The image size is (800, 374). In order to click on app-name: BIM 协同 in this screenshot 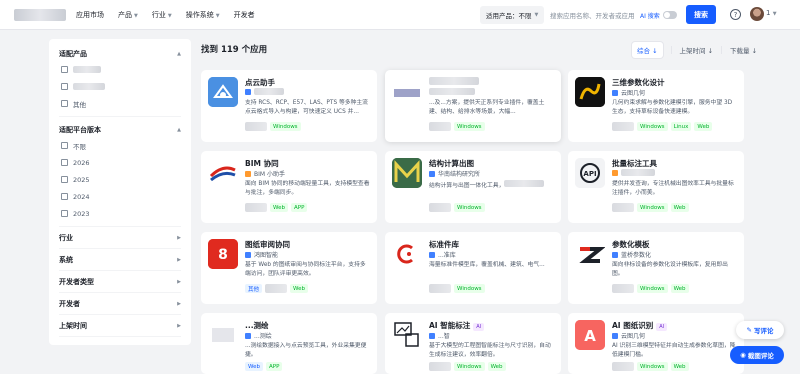, I will do `click(262, 163)`.